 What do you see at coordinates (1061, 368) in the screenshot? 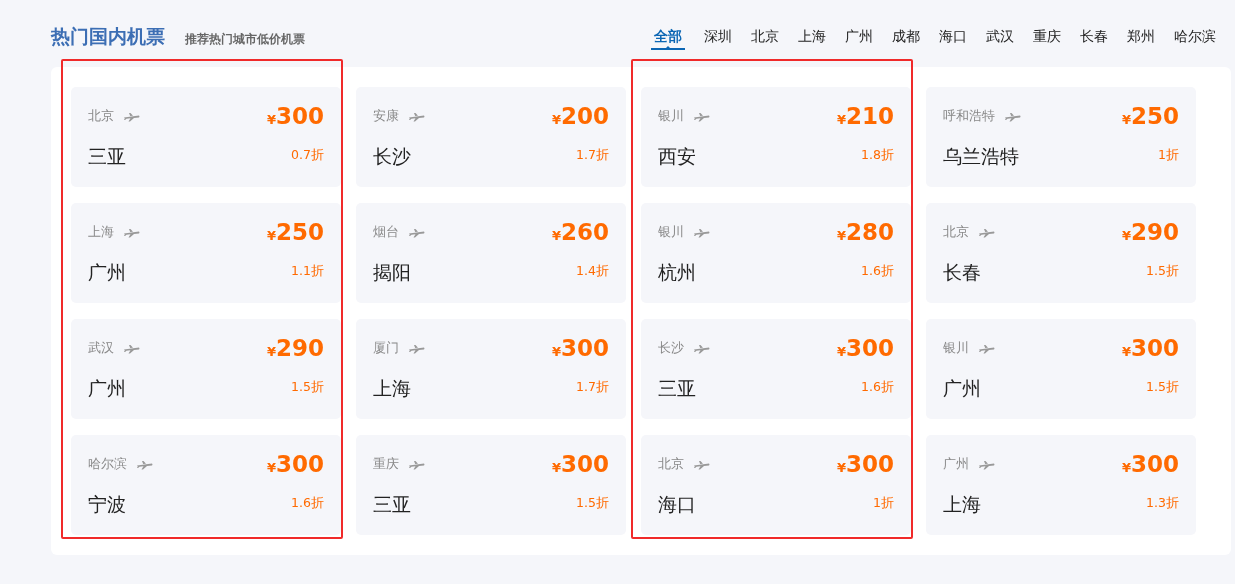
I see `flight-card: 银川 ¥300 广州 1.5折` at bounding box center [1061, 368].